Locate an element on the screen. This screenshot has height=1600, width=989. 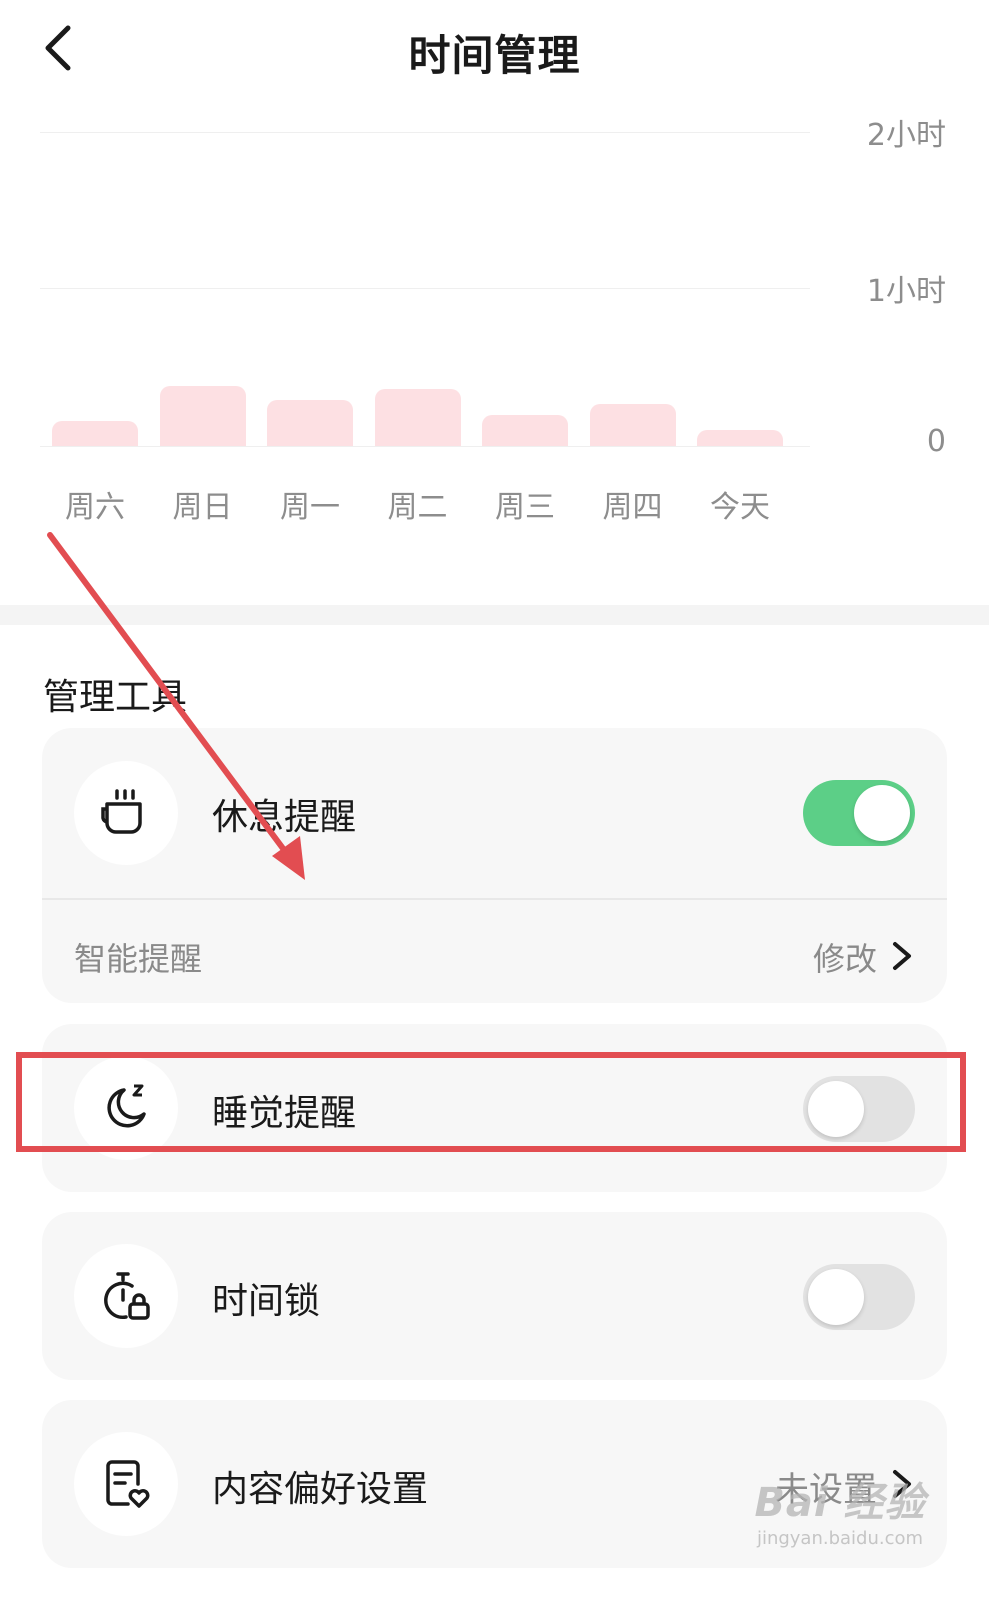
section-title: 管理工具 is located at coordinates (115, 697).